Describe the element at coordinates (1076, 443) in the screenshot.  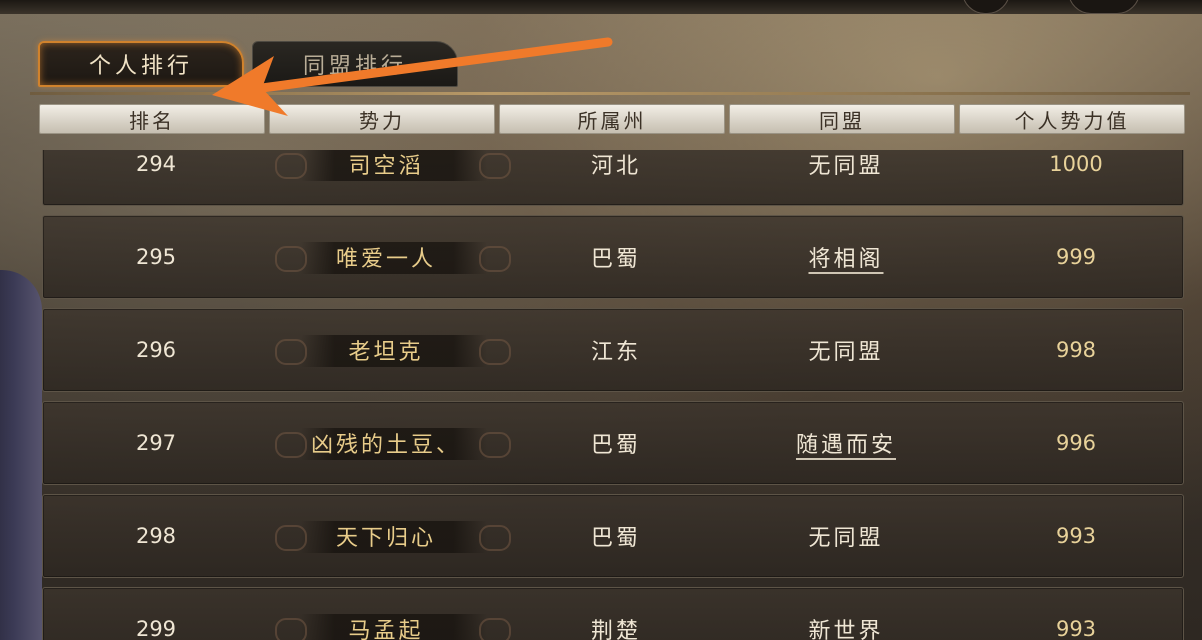
I see `power-cell: 996` at that location.